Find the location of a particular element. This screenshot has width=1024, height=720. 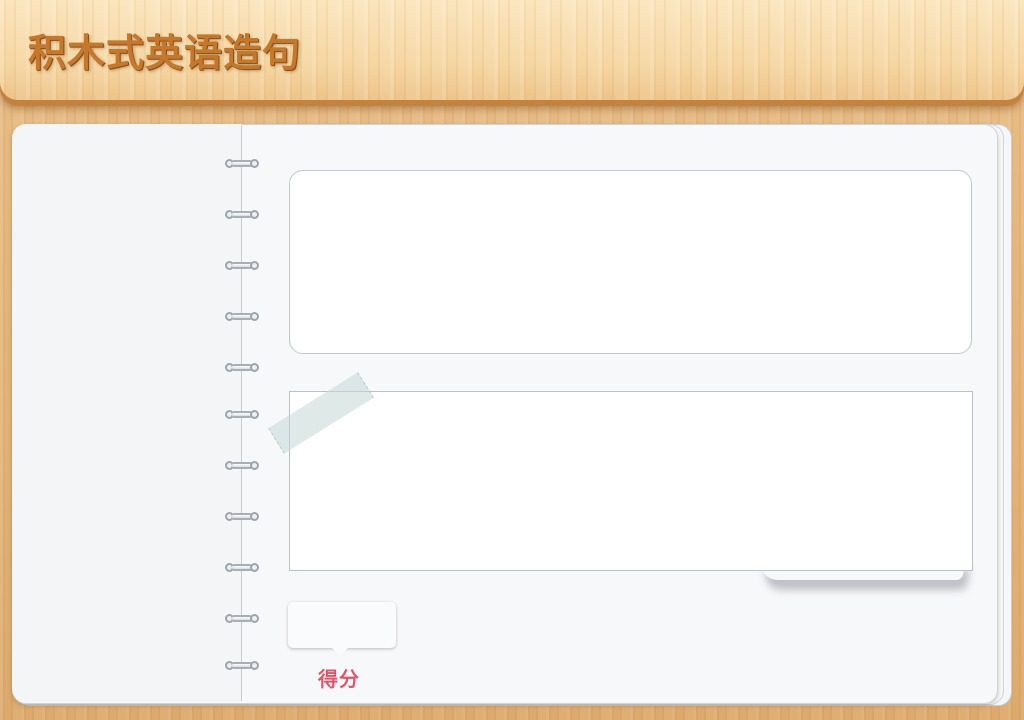

app-title: 积木式英语造句 is located at coordinates (165, 52).